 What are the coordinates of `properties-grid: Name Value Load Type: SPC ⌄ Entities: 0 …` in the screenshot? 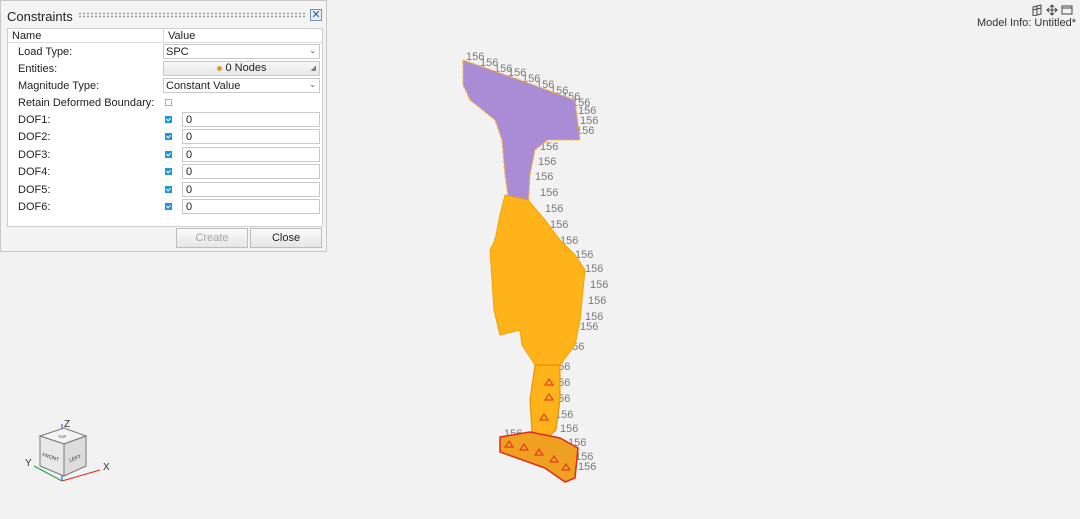 It's located at (165, 127).